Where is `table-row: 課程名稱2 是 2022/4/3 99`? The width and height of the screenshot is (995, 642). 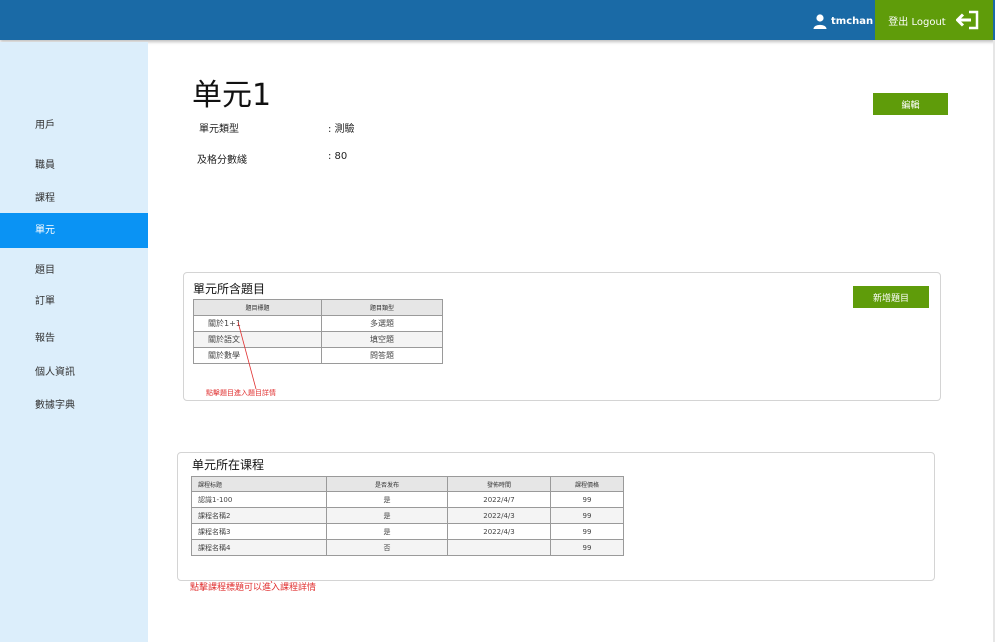
table-row: 課程名稱2 是 2022/4/3 99 is located at coordinates (407, 515).